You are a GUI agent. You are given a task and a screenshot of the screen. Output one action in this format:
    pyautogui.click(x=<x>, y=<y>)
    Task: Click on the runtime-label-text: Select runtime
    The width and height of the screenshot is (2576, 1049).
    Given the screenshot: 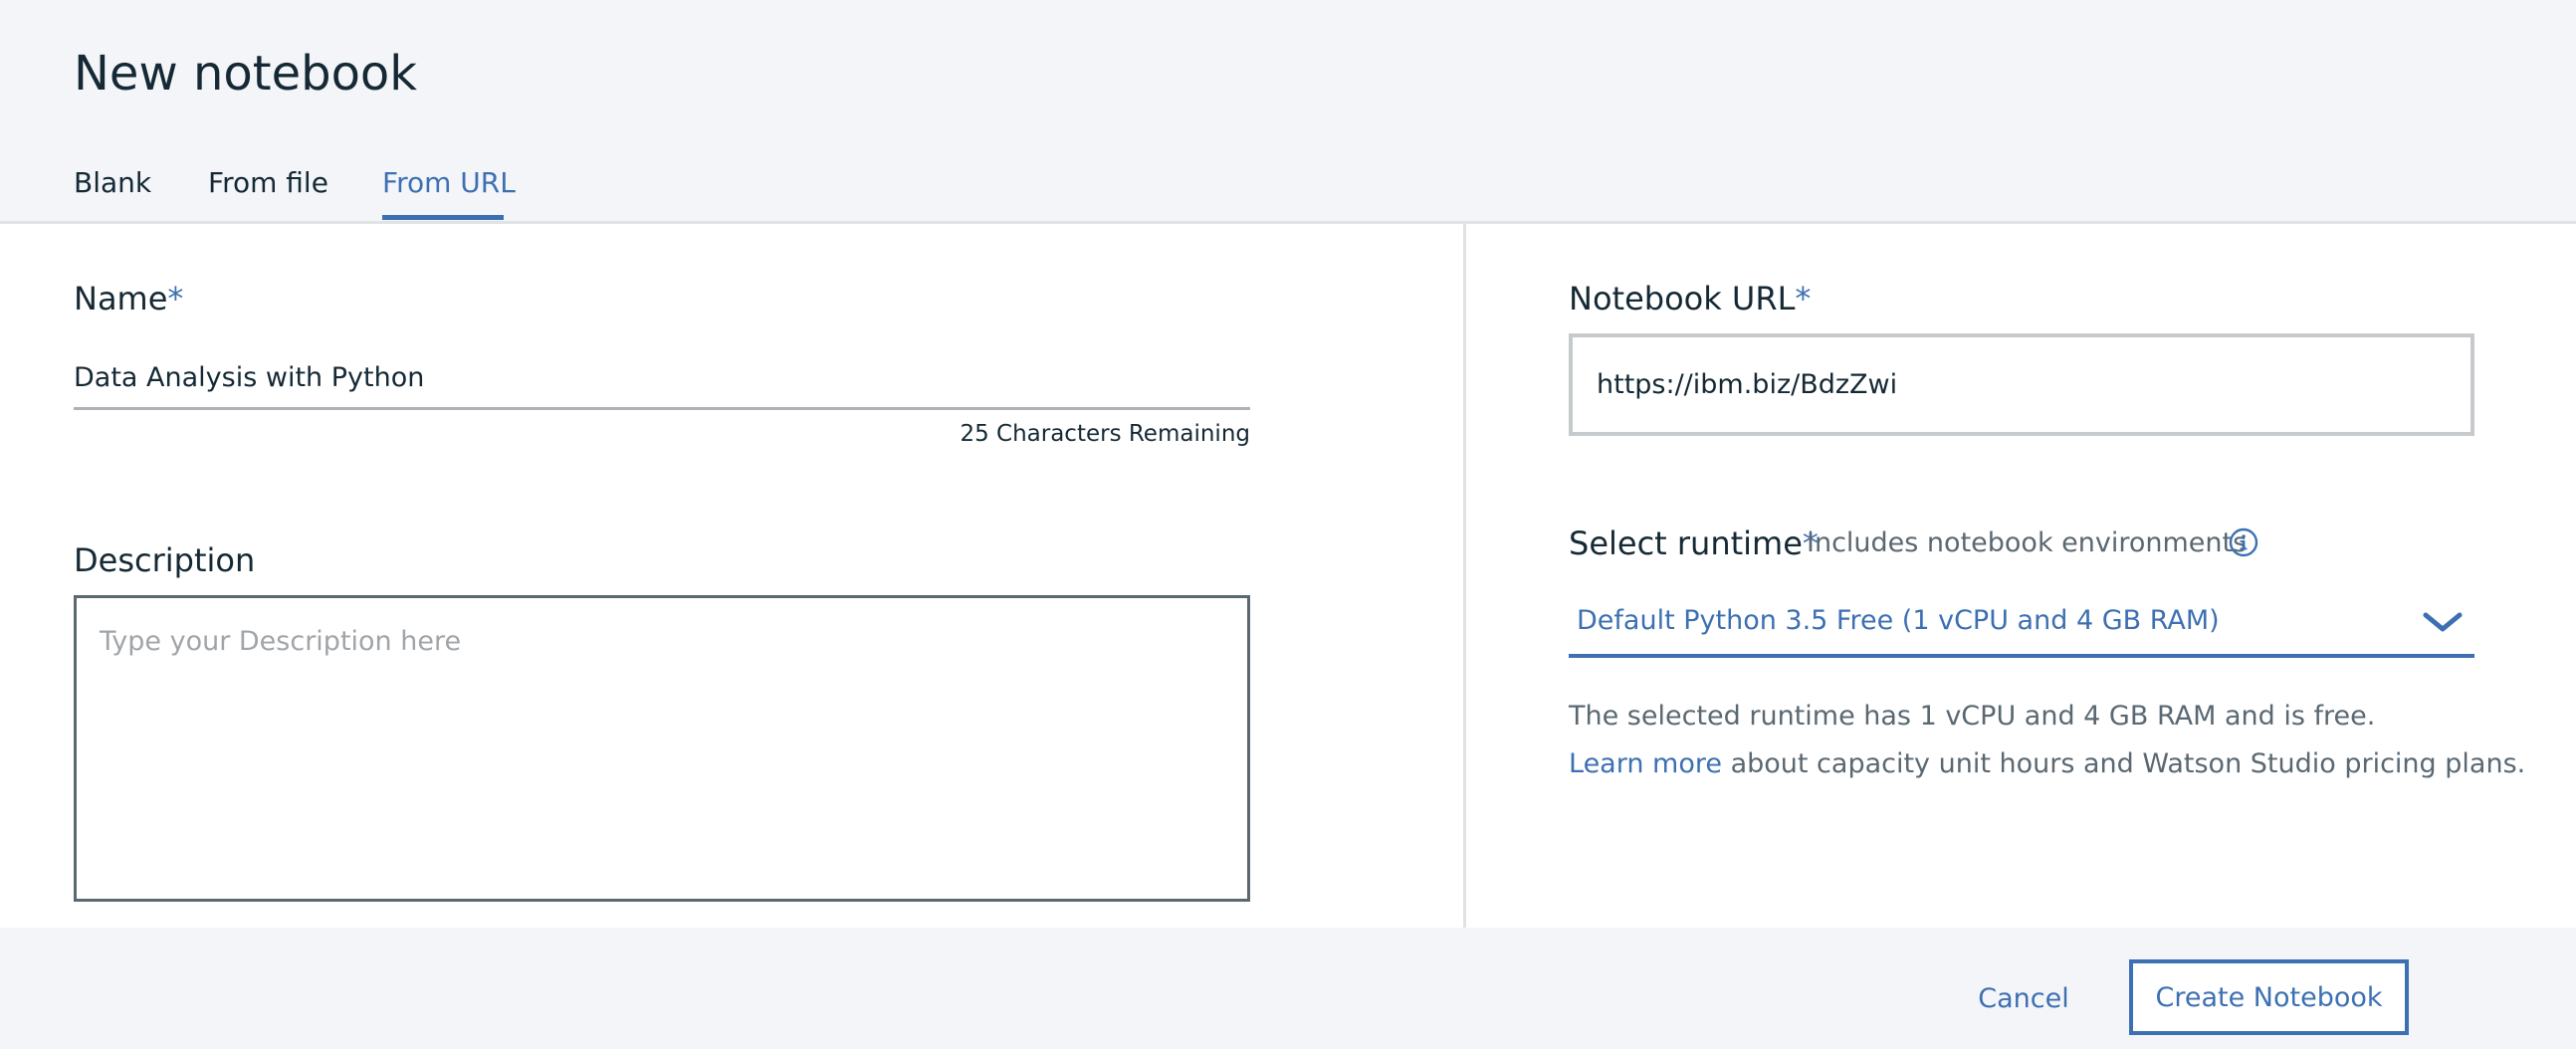 What is the action you would take?
    pyautogui.click(x=1686, y=543)
    